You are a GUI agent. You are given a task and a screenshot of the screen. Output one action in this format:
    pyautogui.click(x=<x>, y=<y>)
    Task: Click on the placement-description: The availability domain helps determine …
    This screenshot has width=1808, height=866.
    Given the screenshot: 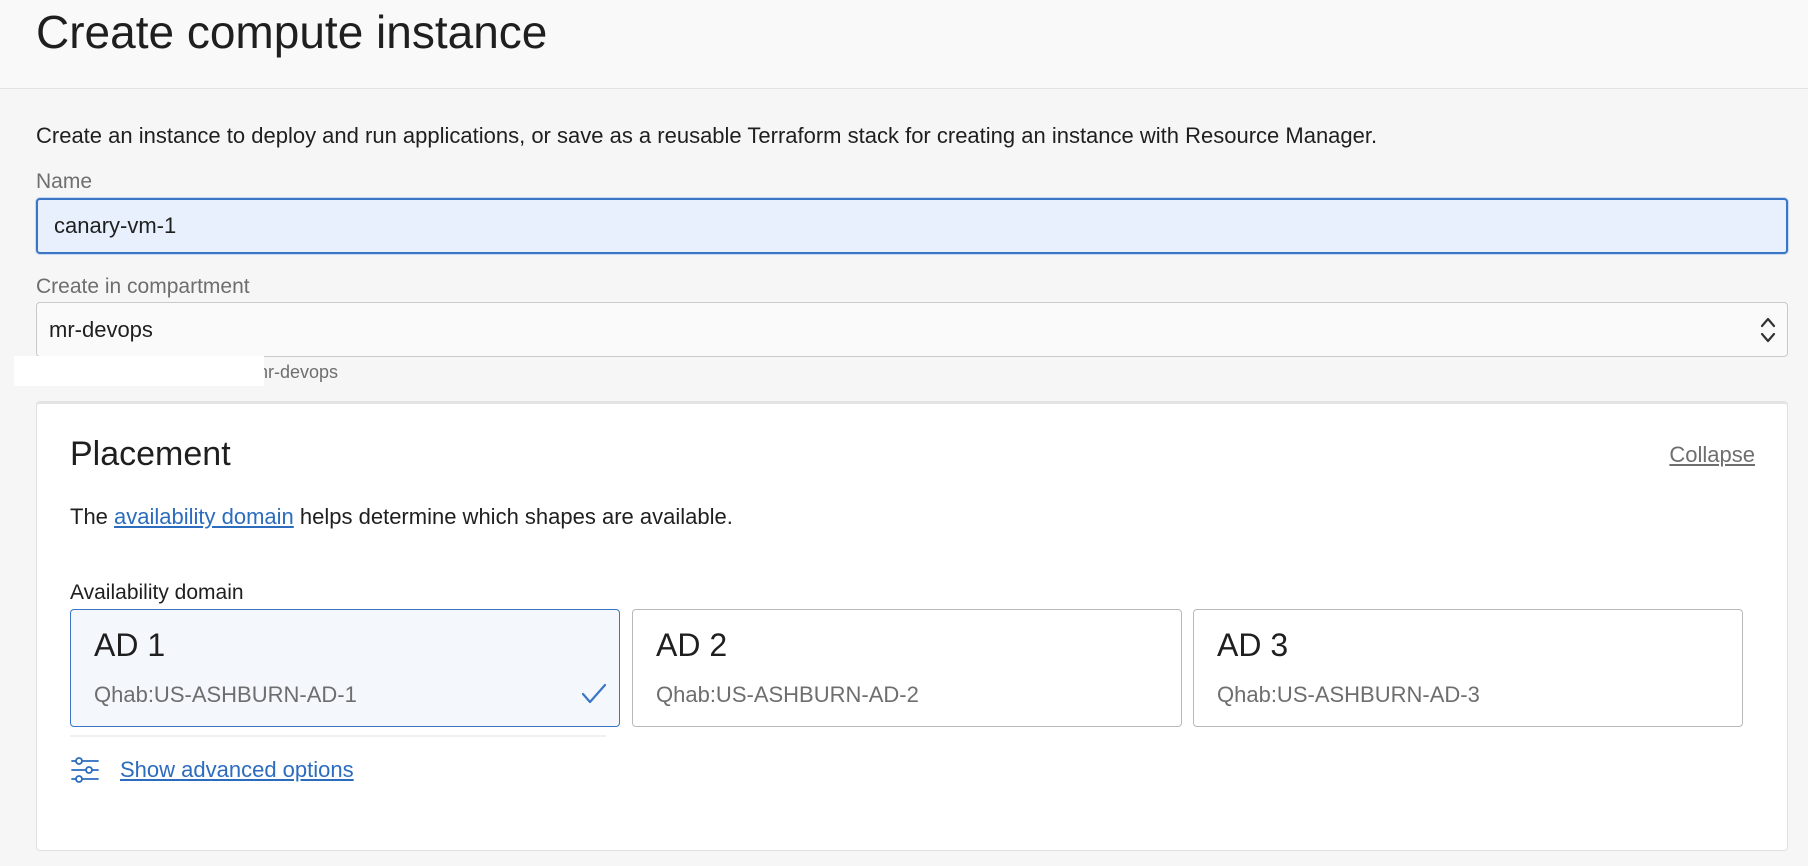 What is the action you would take?
    pyautogui.click(x=401, y=517)
    